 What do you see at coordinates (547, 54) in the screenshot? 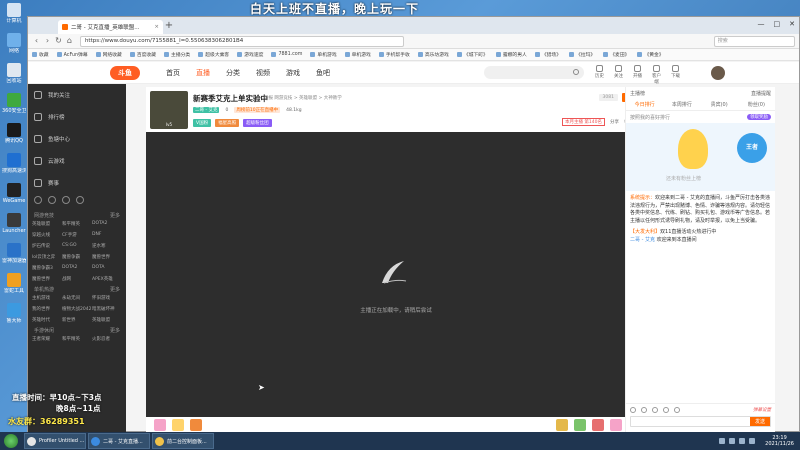
I see `bookmark-item: 《猎场》` at bounding box center [547, 54].